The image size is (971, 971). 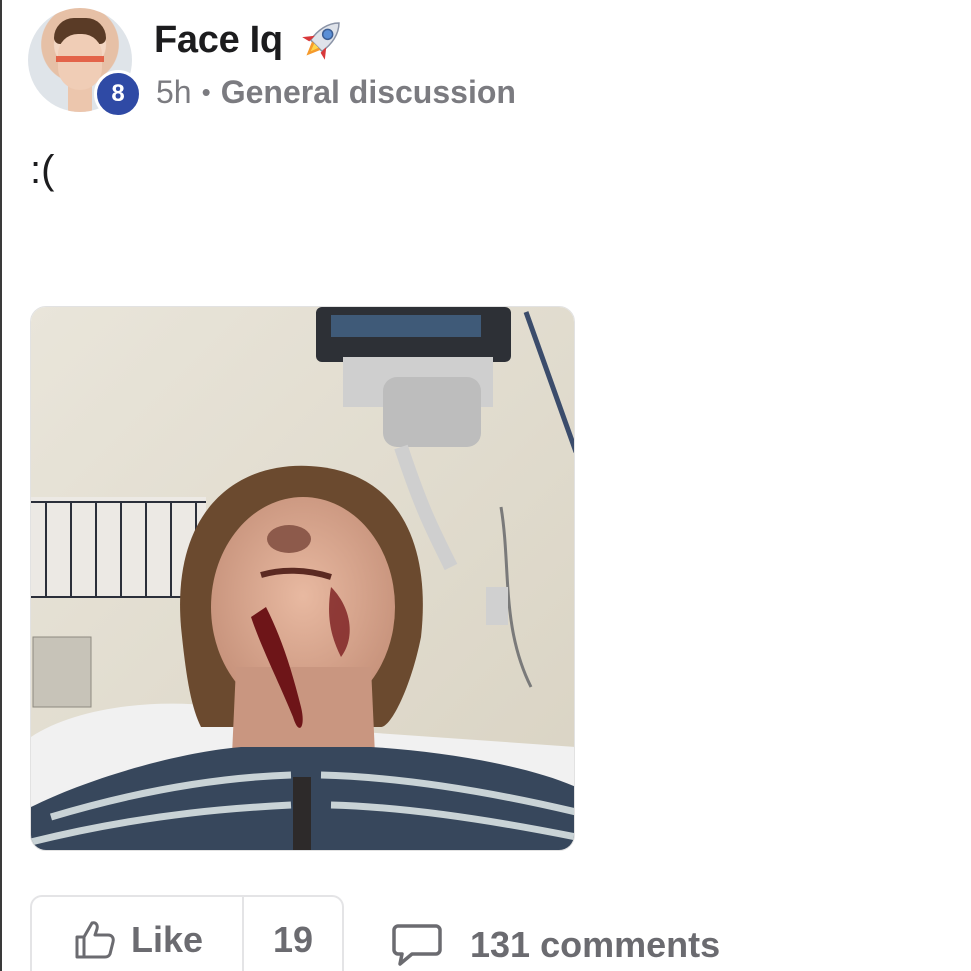 I want to click on like-label: Like, so click(x=167, y=939).